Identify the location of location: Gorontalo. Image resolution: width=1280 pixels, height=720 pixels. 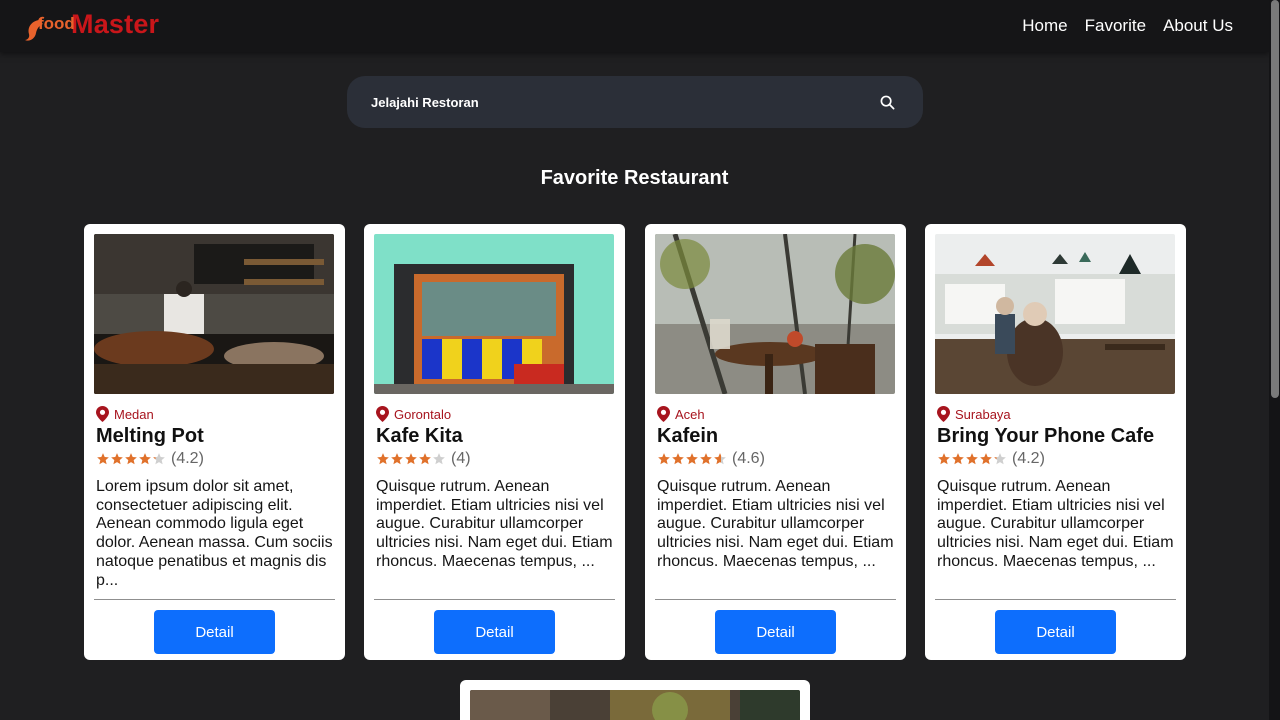
(494, 414).